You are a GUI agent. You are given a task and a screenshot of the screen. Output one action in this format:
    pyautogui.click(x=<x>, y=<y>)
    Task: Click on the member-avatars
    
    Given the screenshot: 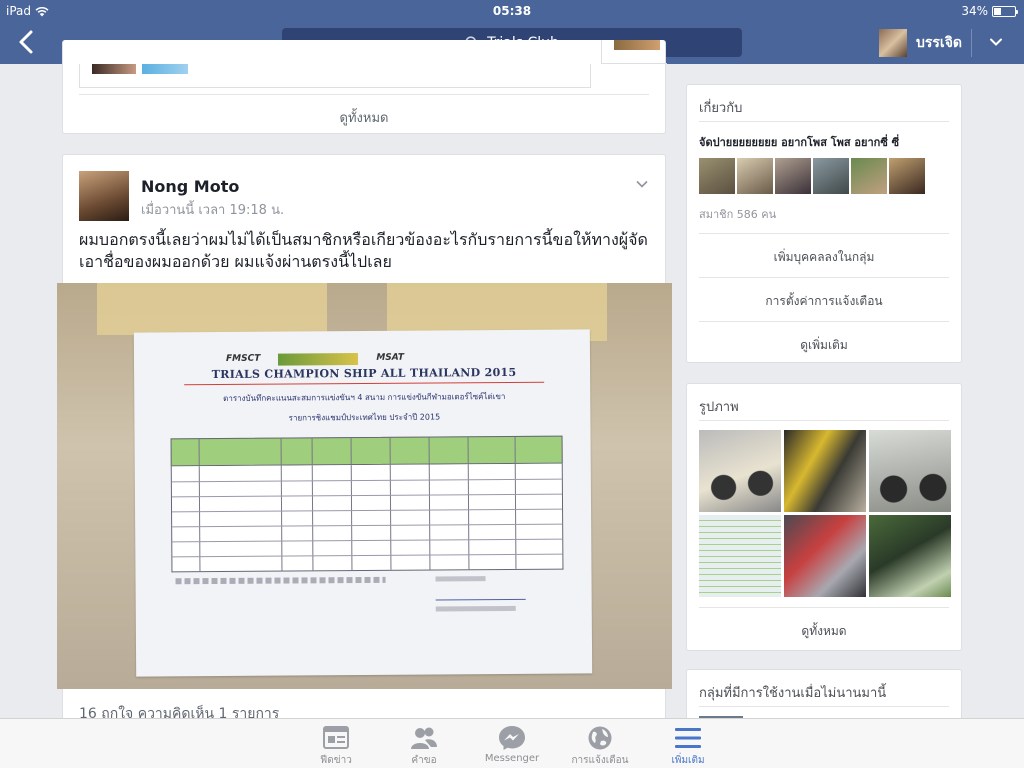 What is the action you would take?
    pyautogui.click(x=812, y=176)
    